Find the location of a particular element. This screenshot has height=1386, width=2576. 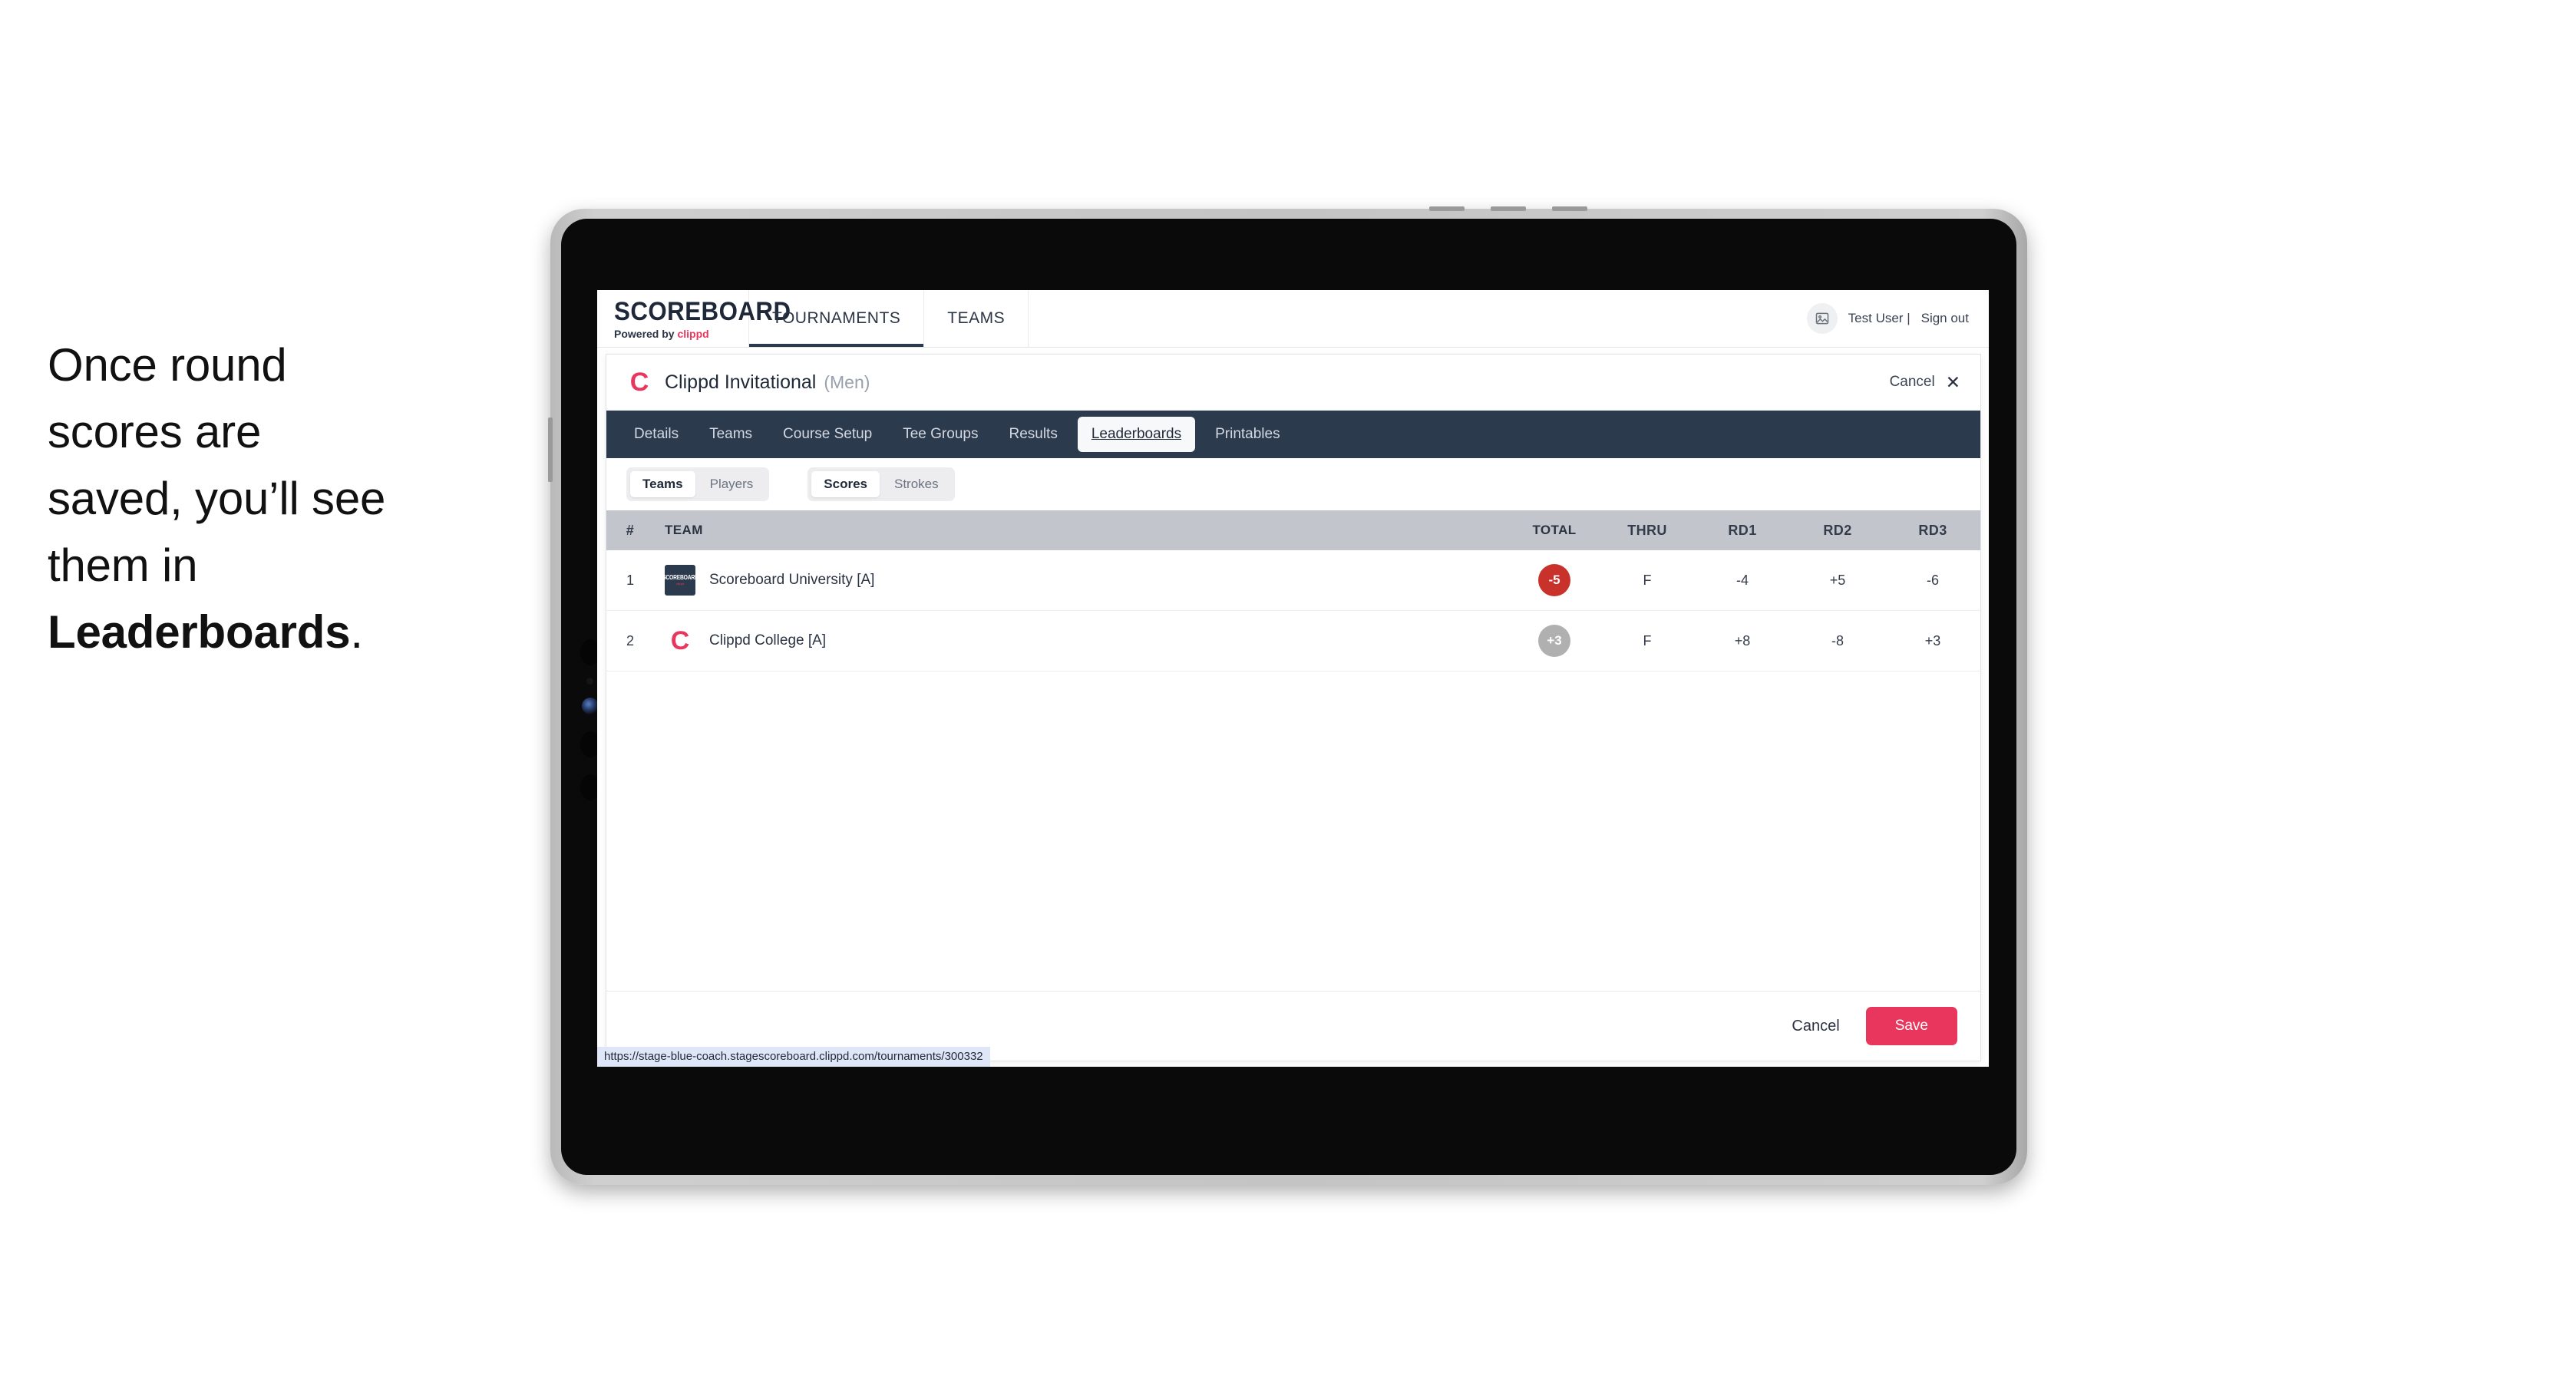

tab-teams-label: Teams is located at coordinates (731, 434).